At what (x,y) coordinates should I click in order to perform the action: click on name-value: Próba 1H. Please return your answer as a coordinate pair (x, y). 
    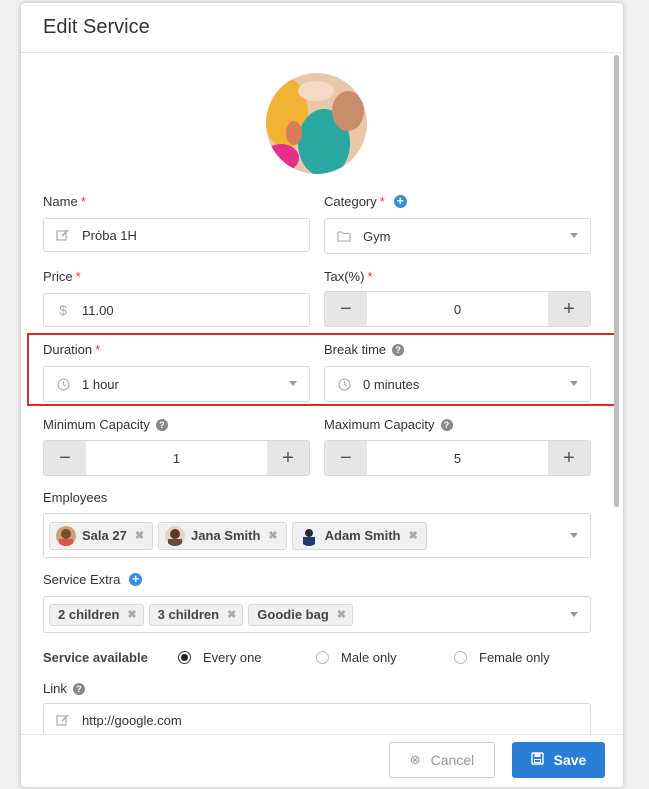
    Looking at the image, I should click on (109, 235).